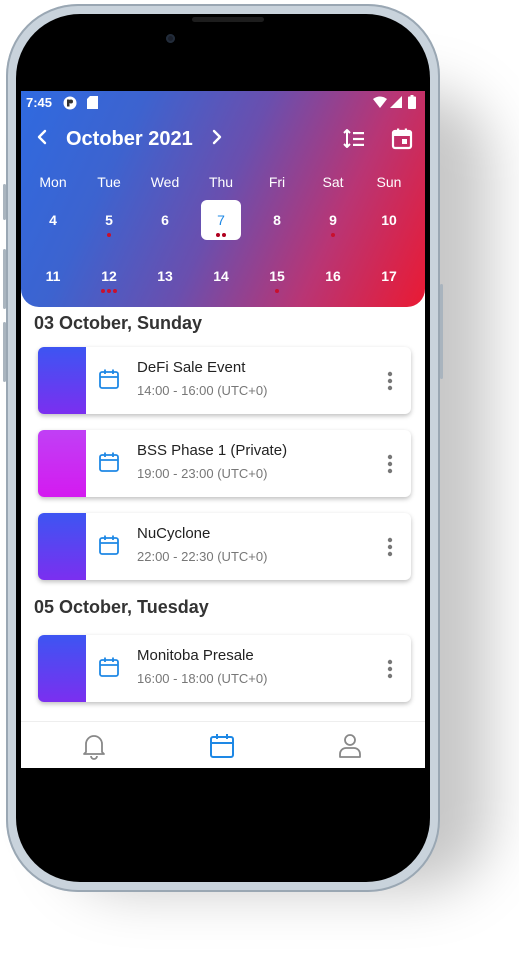 The width and height of the screenshot is (519, 977). I want to click on event-time: 19:00 - 23:00 (UTC+0), so click(202, 473).